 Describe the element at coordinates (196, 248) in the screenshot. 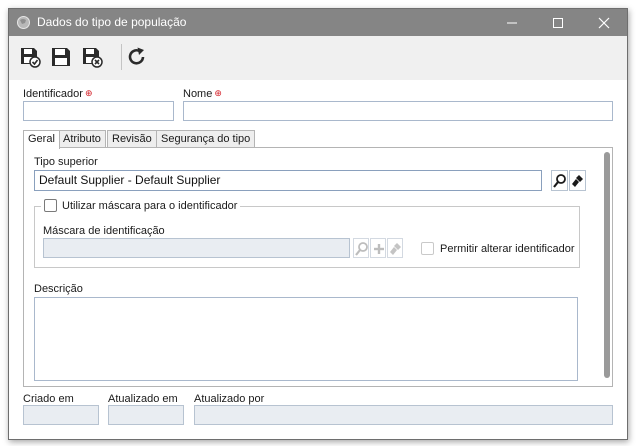

I see `mask-input` at that location.